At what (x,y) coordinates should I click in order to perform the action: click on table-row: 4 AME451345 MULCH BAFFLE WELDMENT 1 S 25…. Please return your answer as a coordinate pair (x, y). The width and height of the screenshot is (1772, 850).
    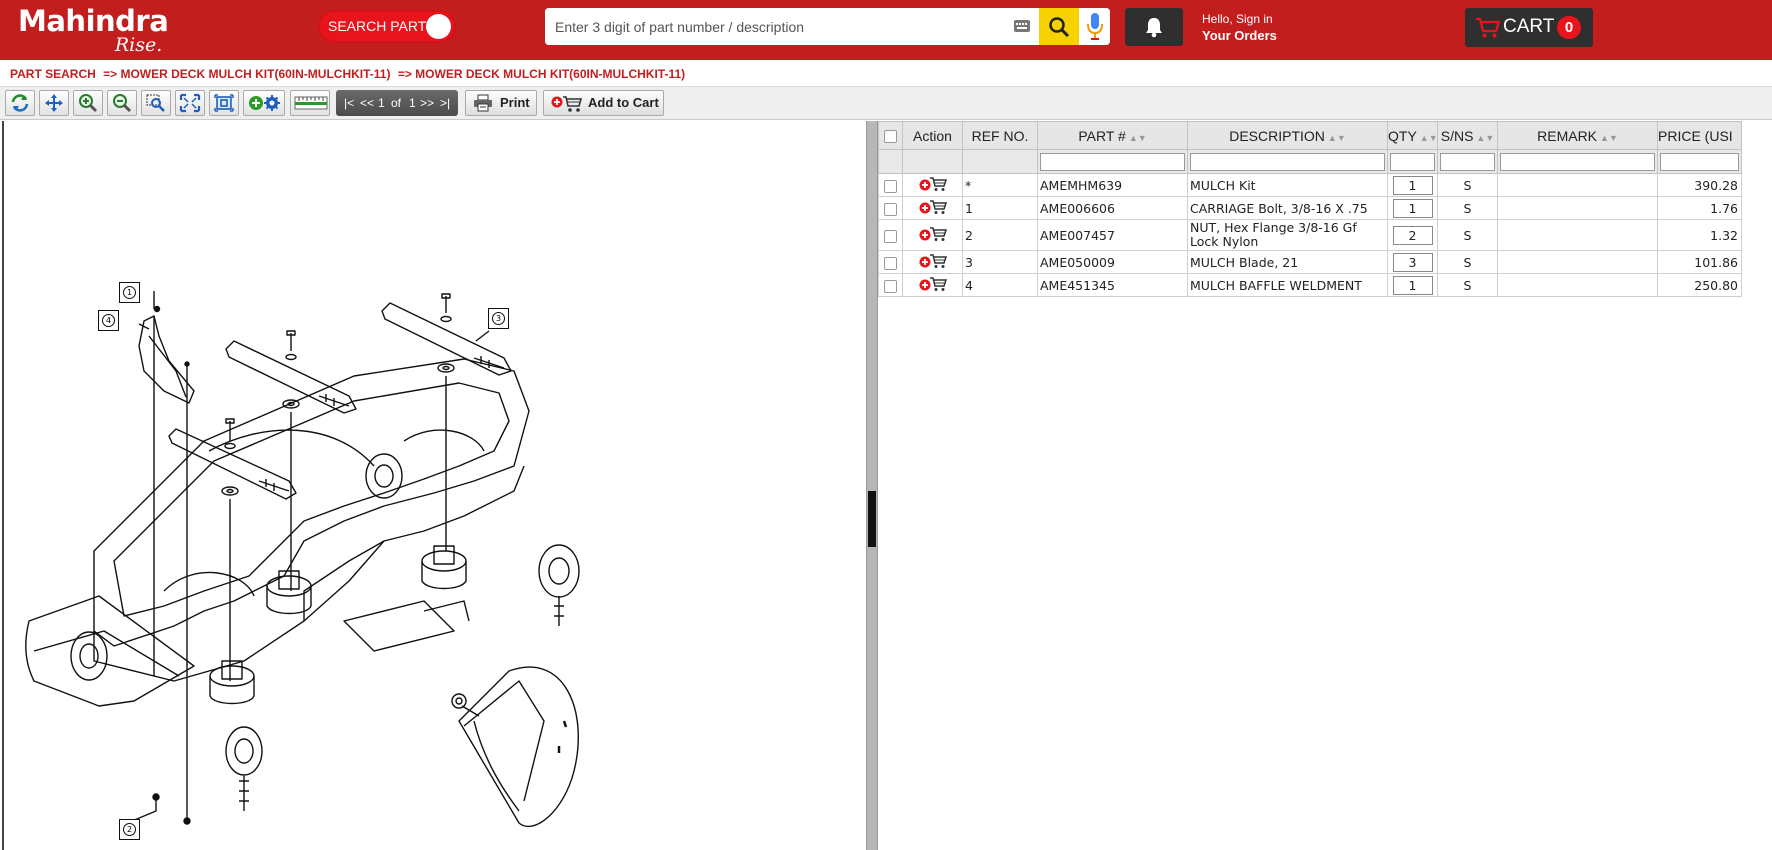
    Looking at the image, I should click on (1310, 285).